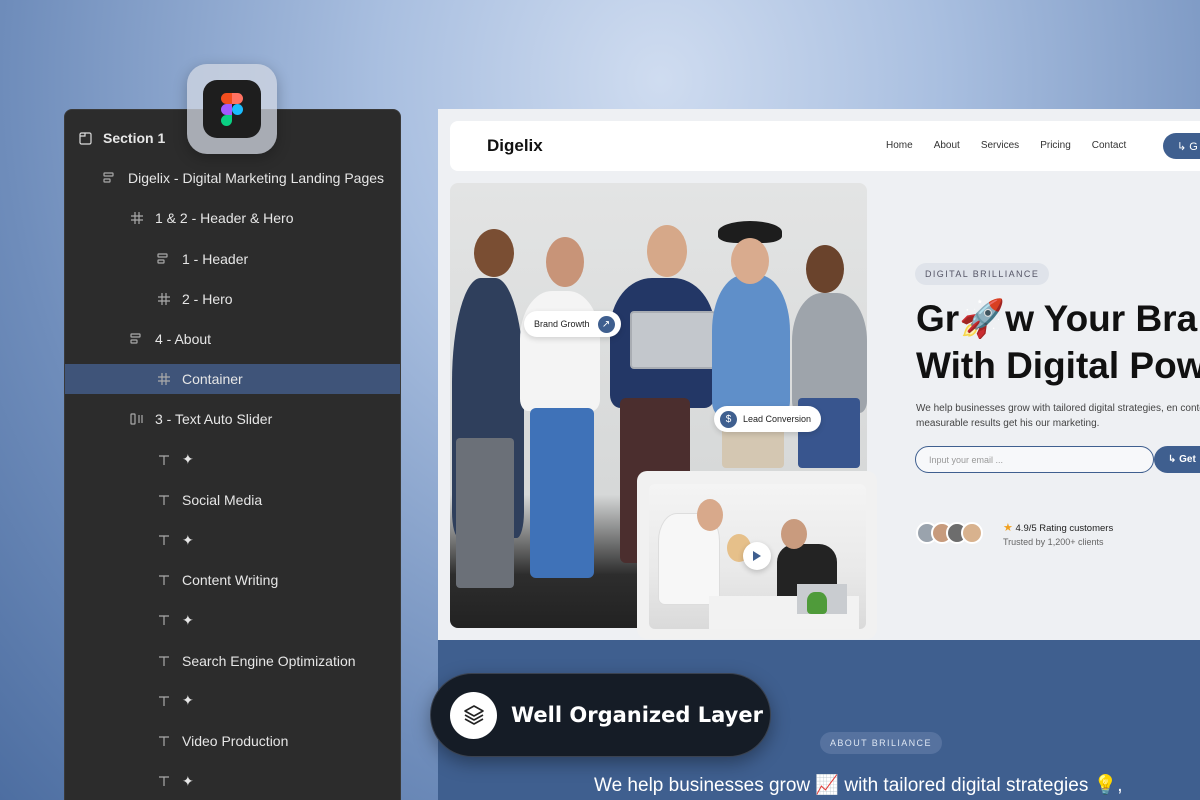 The image size is (1200, 800). I want to click on layer-row: 3 - Text Auto Slider, so click(232, 419).